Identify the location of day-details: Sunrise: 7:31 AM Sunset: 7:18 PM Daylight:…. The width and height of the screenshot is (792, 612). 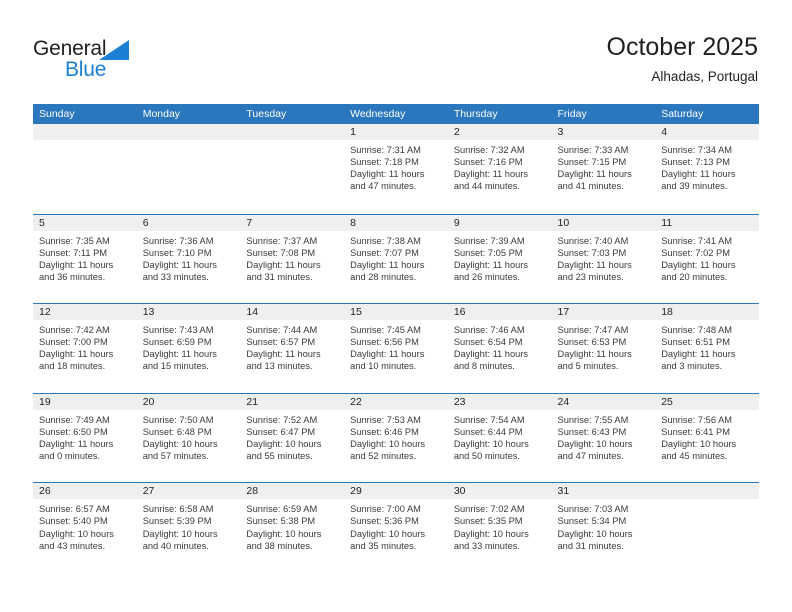
(396, 166).